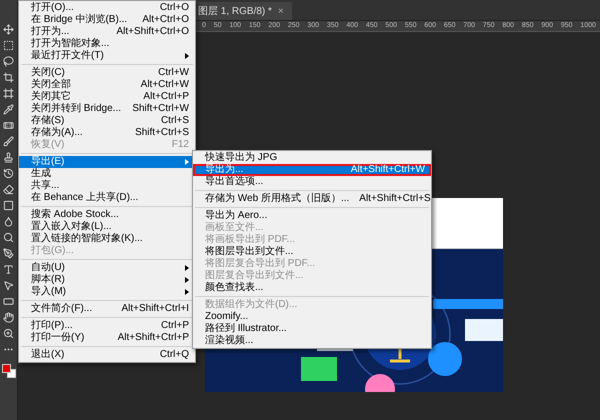  Describe the element at coordinates (173, 73) in the screenshot. I see `shortcut-label: Ctrl+W` at that location.